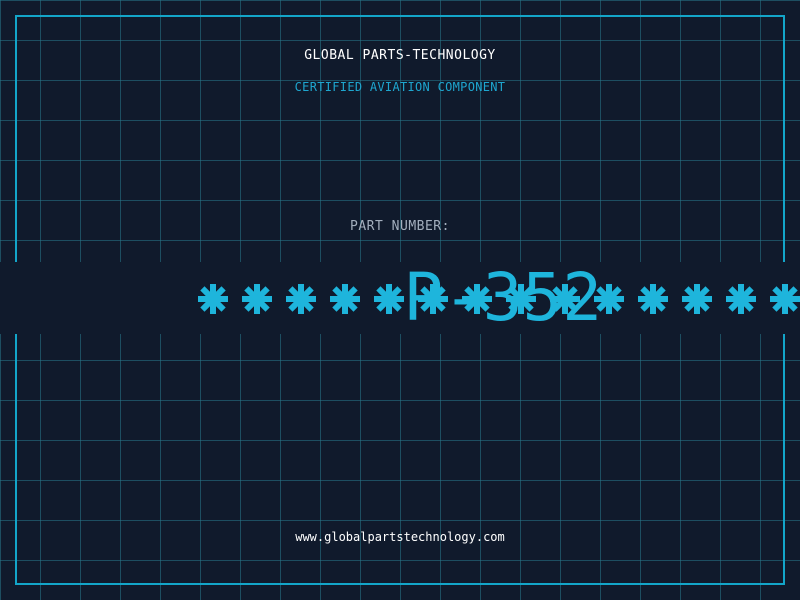 The width and height of the screenshot is (800, 600). I want to click on part-number-band: P-352, so click(400, 298).